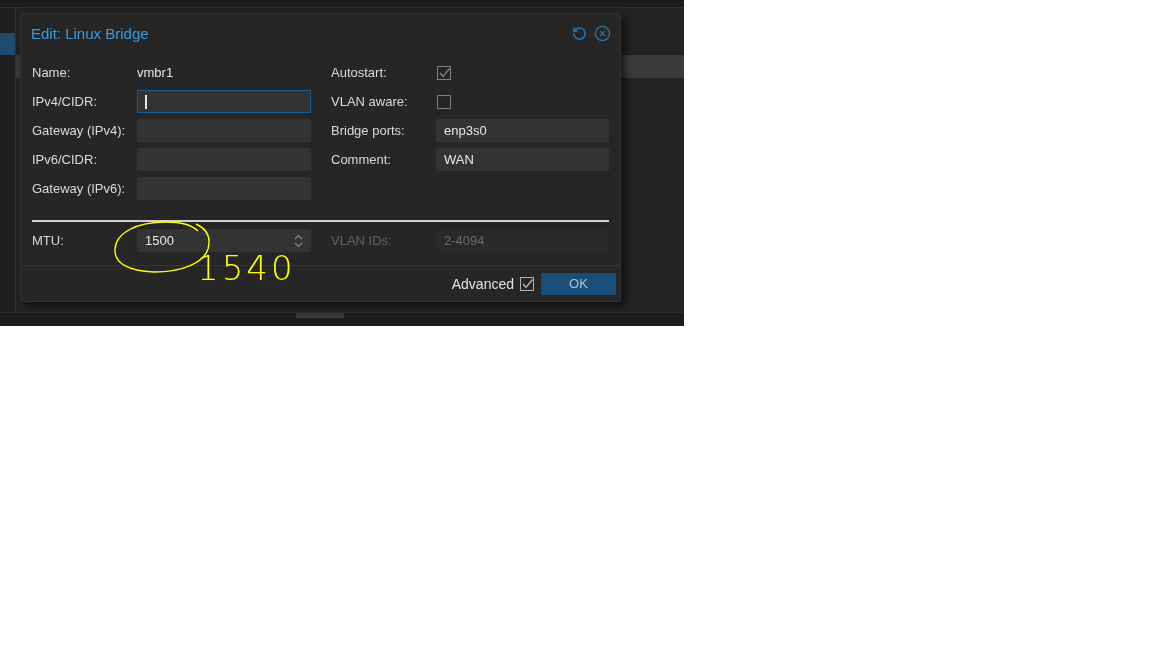  What do you see at coordinates (146, 101) in the screenshot?
I see `text-caret-icon` at bounding box center [146, 101].